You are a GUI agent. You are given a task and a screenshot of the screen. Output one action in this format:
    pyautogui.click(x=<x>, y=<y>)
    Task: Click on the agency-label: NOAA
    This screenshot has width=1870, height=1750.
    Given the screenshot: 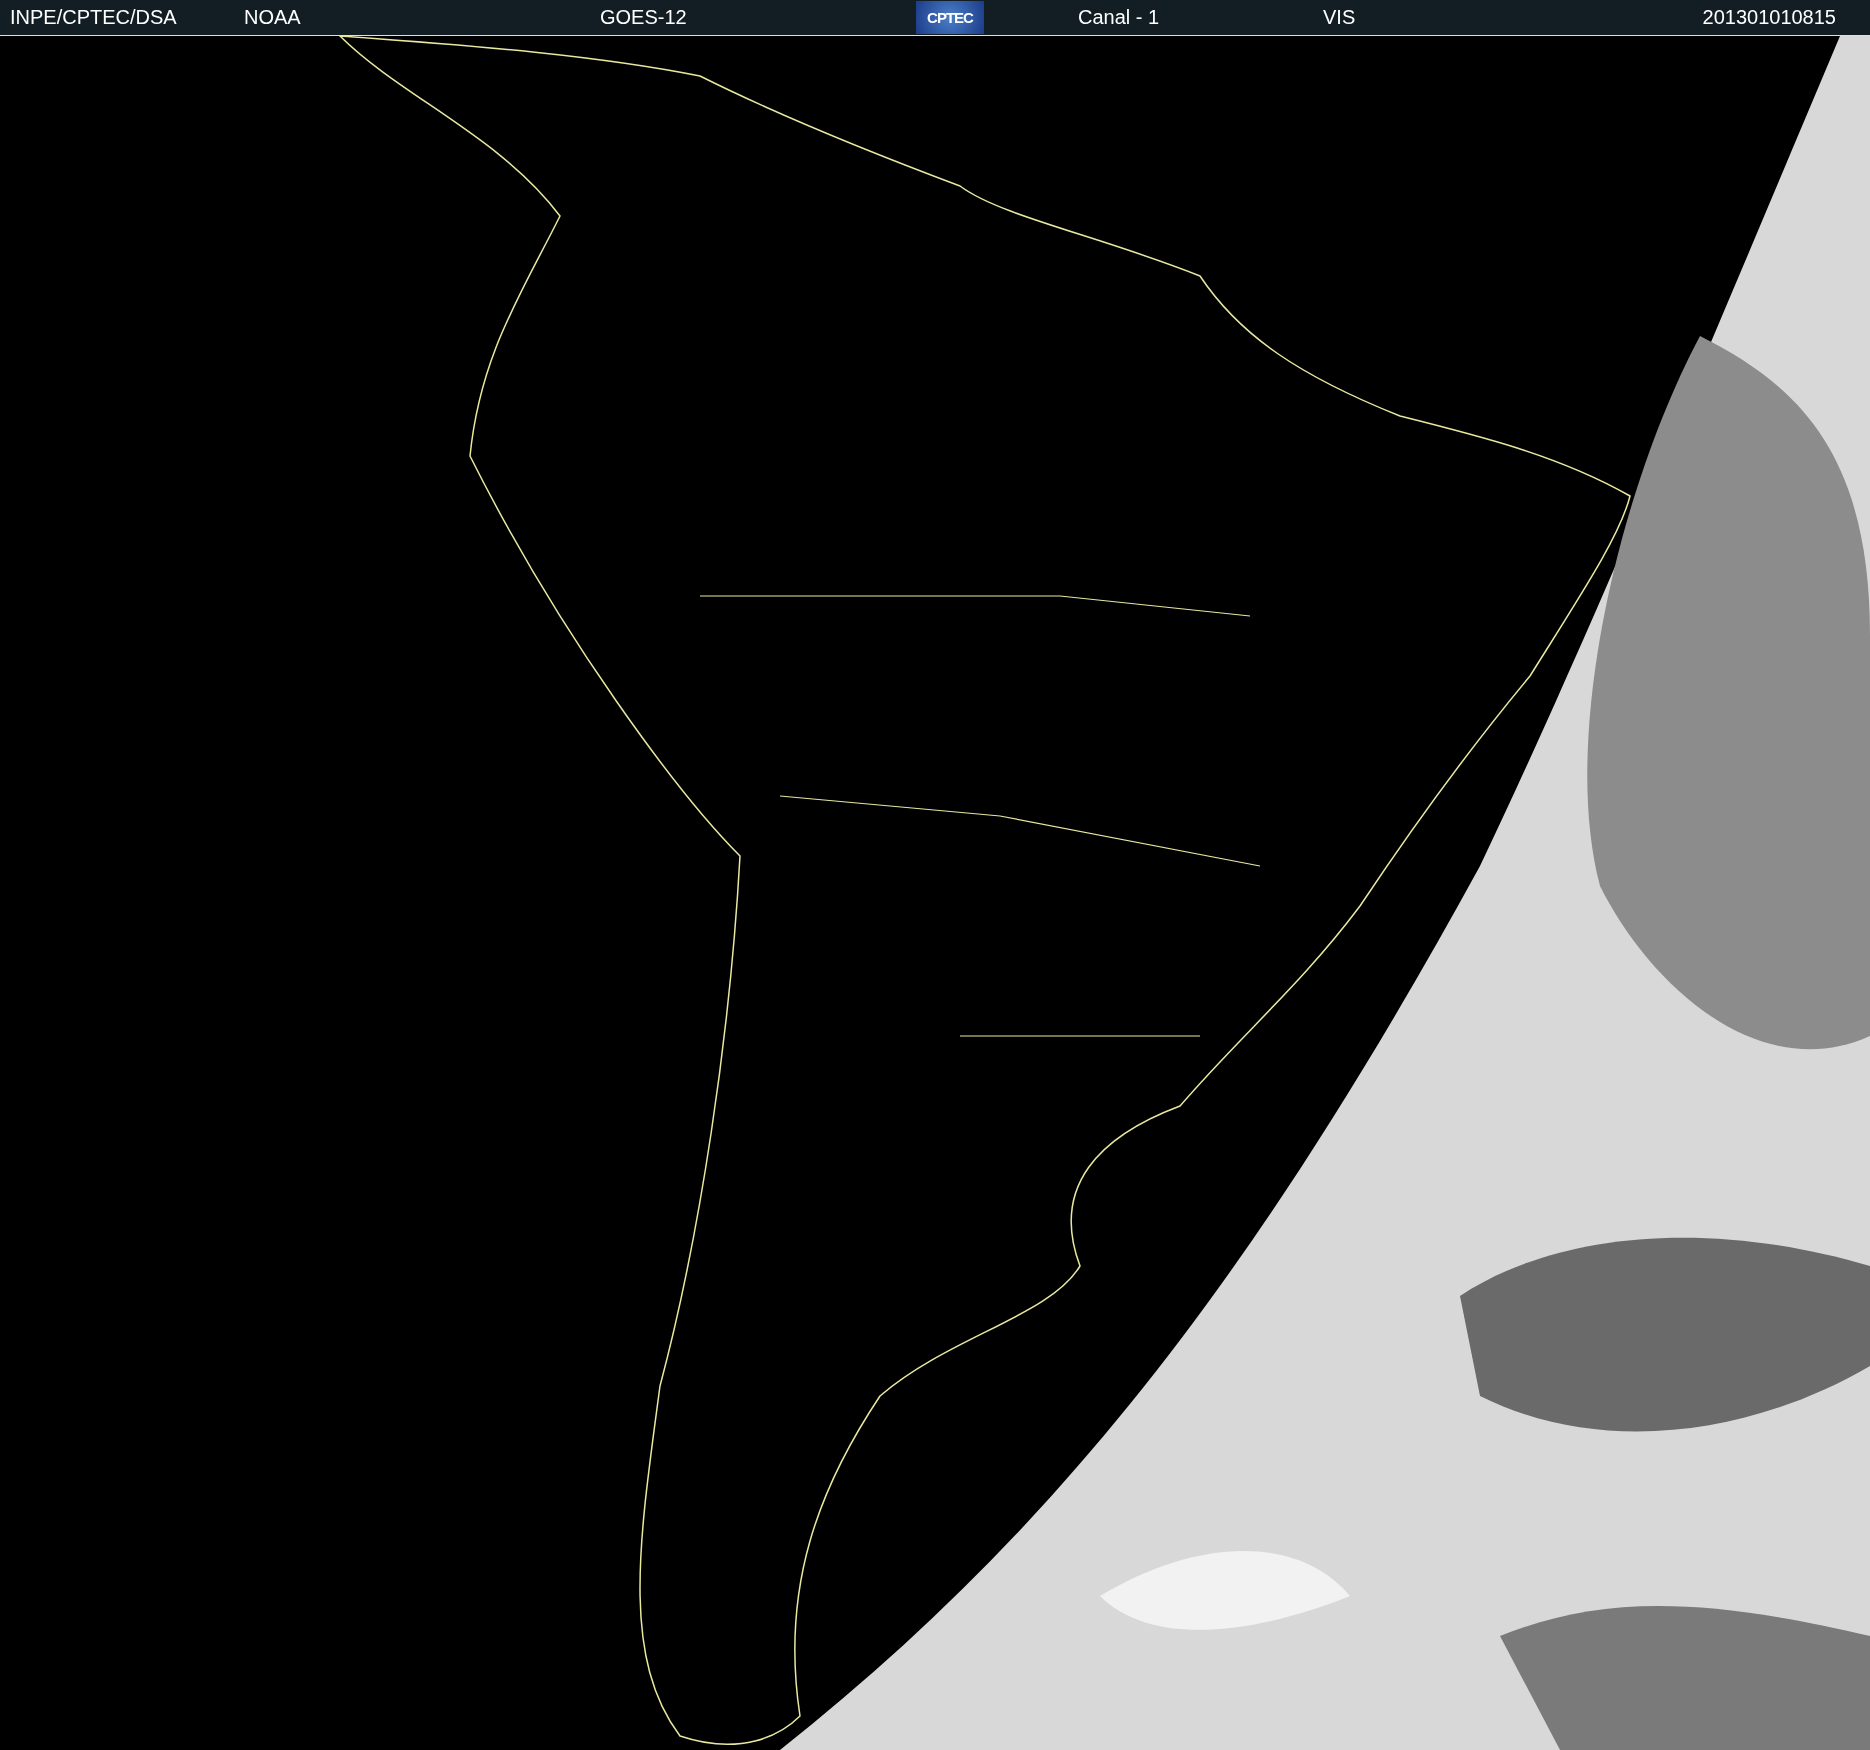 What is the action you would take?
    pyautogui.click(x=272, y=17)
    